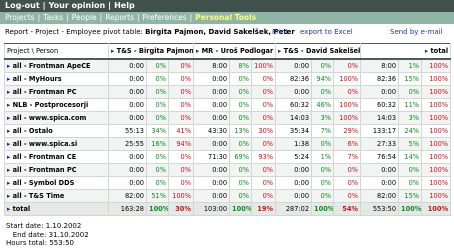  Describe the element at coordinates (25, 226) in the screenshot. I see `start-date-label: Start date:` at that location.